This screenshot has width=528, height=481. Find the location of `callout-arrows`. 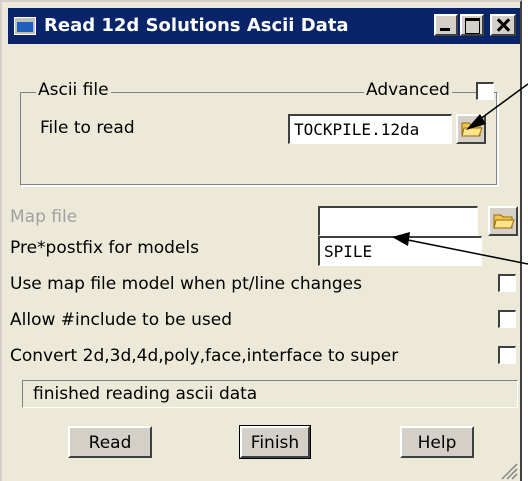

callout-arrows is located at coordinates (460, 174).